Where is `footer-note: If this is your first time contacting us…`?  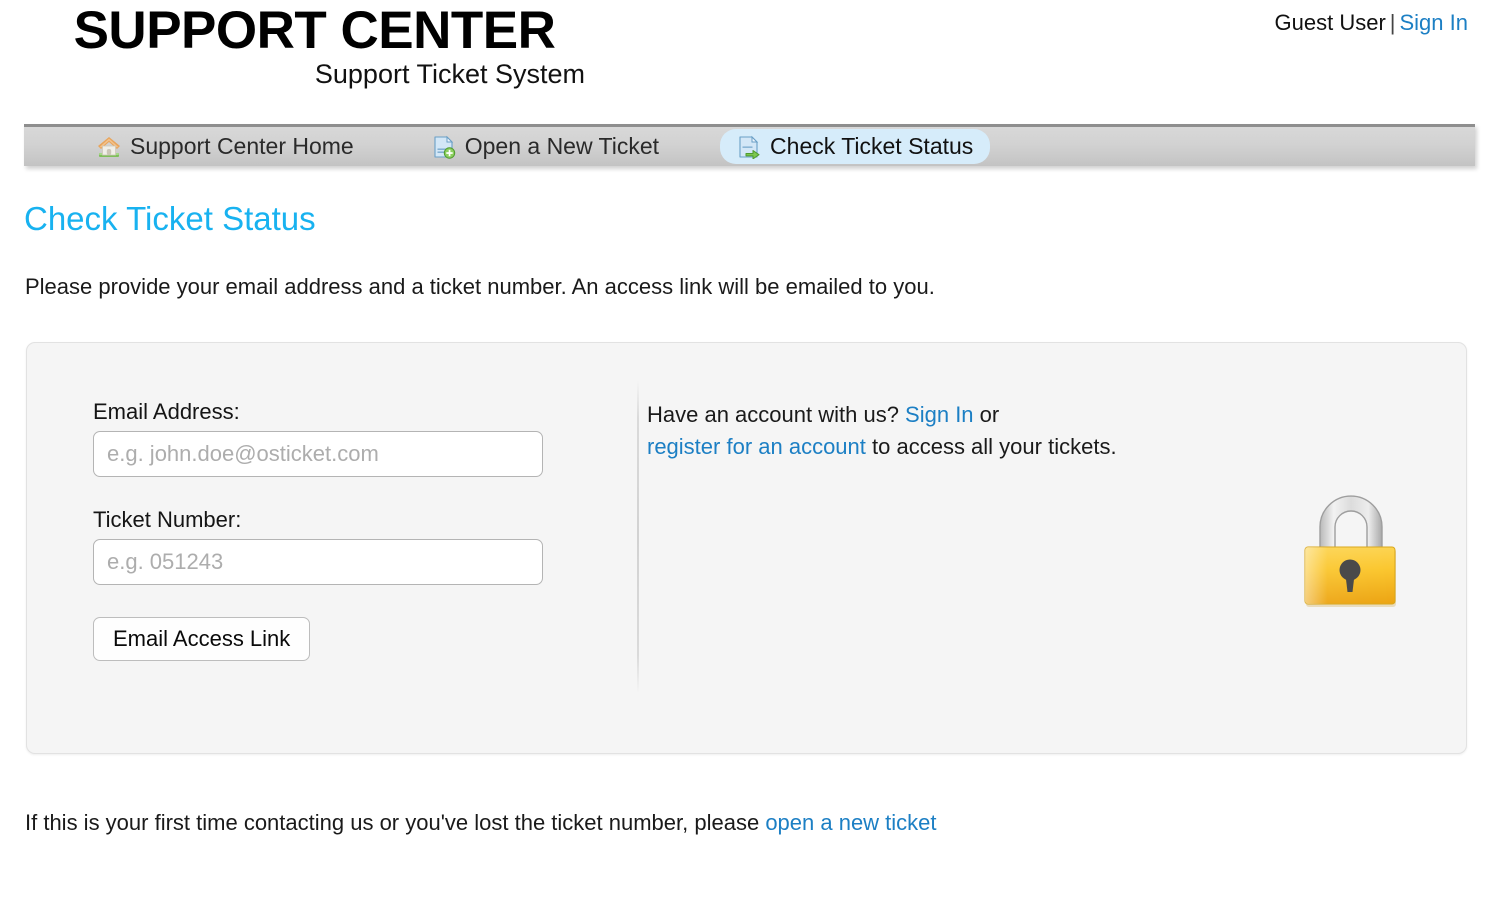 footer-note: If this is your first time contacting us… is located at coordinates (481, 823).